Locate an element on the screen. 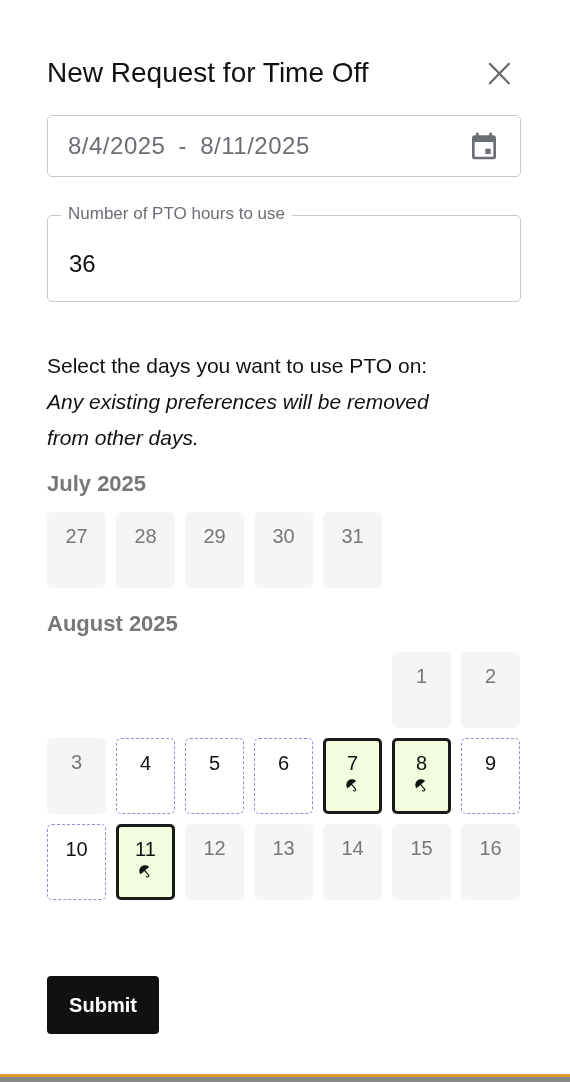 The width and height of the screenshot is (570, 1082). day-cell: 10 is located at coordinates (76, 862).